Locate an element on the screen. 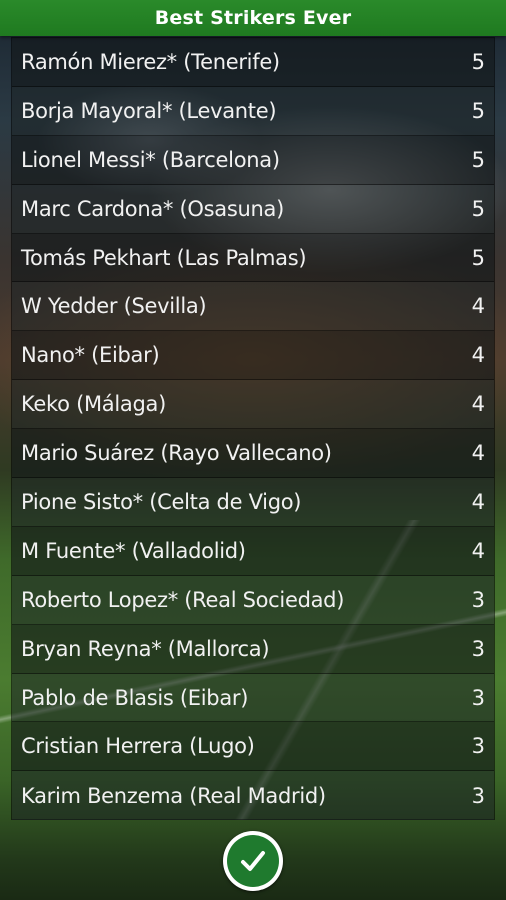 Image resolution: width=506 pixels, height=900 pixels. list-item: Lionel Messi* (Barcelona) 5 is located at coordinates (253, 160).